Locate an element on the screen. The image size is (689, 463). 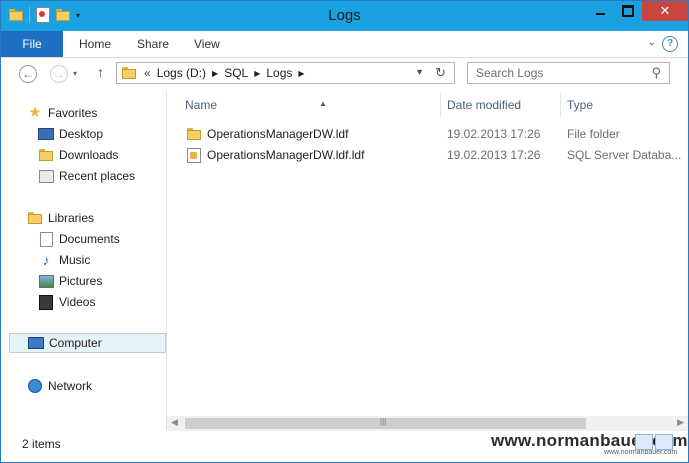
file-name: OperationsManagerDW.ldf.ldf is located at coordinates (286, 155).